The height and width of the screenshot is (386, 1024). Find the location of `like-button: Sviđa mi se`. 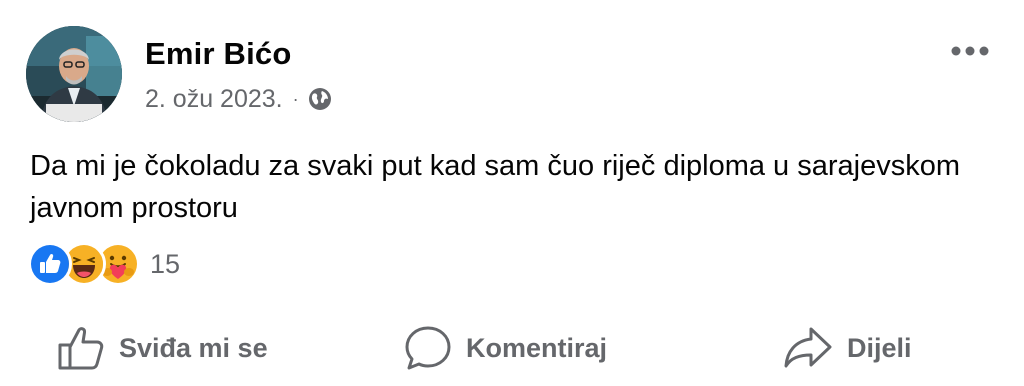

like-button: Sviđa mi se is located at coordinates (162, 348).